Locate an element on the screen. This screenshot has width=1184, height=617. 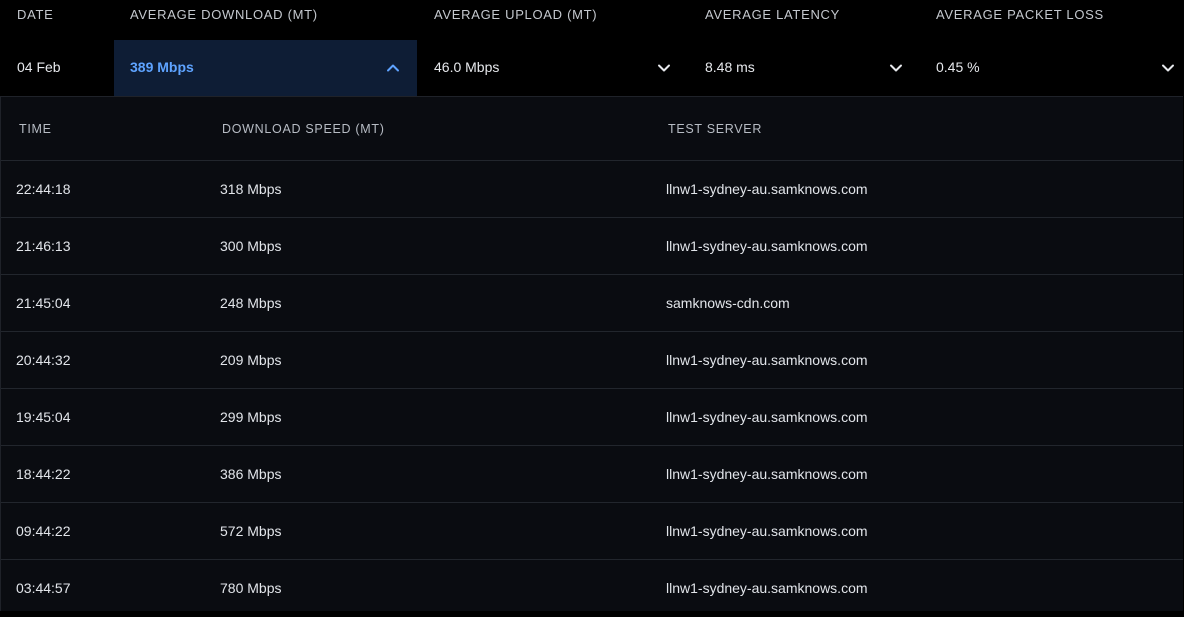
time-cell: 22:44:18 is located at coordinates (43, 189).